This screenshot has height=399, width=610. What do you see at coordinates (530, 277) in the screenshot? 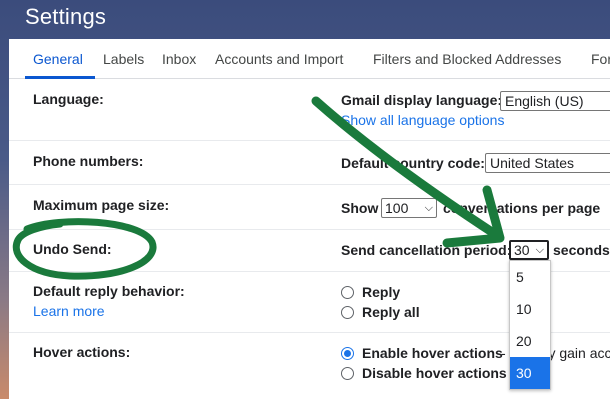
I see `dropdown-option-5: 5` at bounding box center [530, 277].